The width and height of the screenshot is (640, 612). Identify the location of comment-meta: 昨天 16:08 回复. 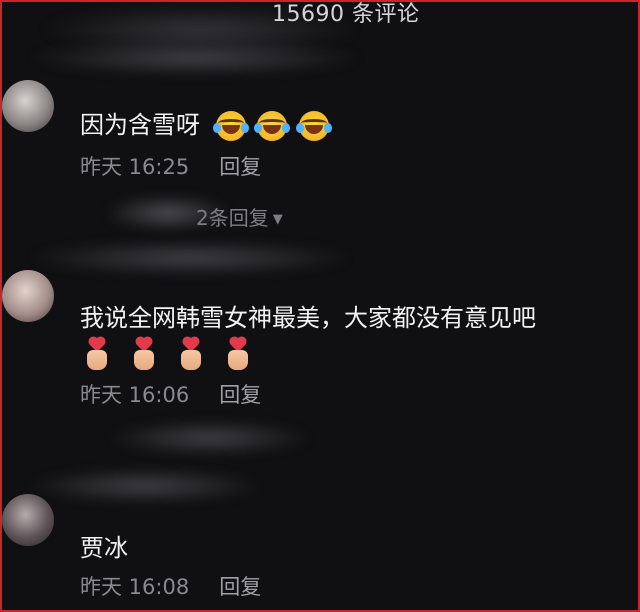
(170, 586).